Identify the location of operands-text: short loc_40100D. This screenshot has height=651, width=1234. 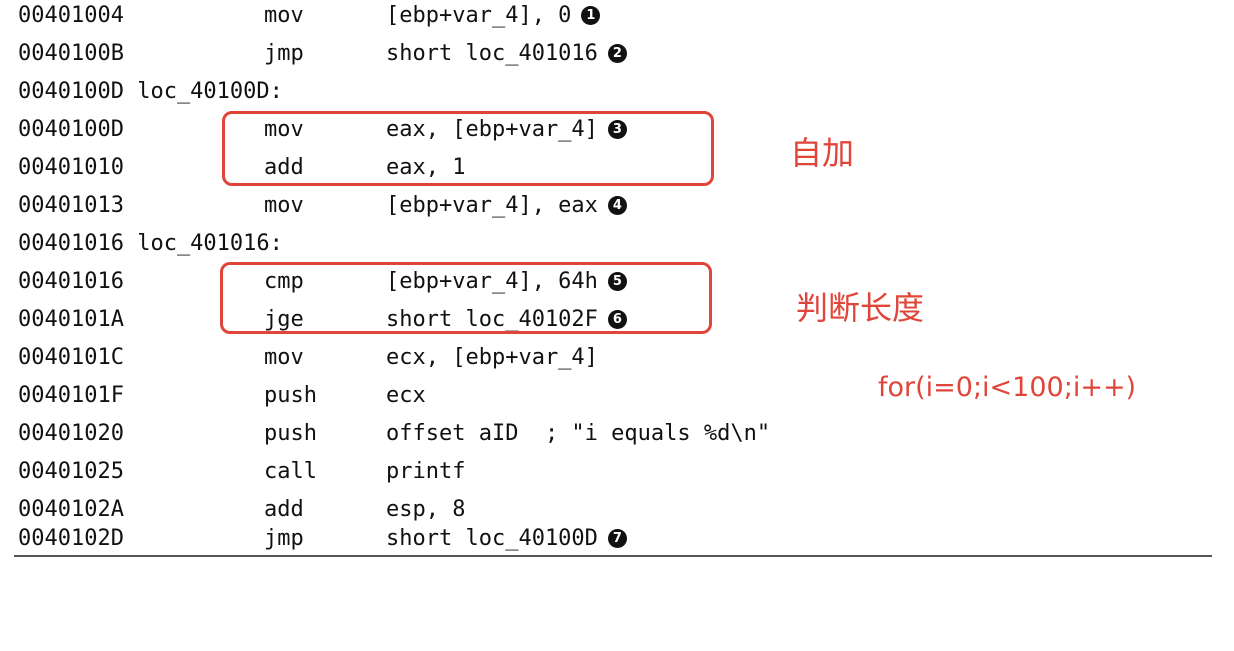
(492, 538).